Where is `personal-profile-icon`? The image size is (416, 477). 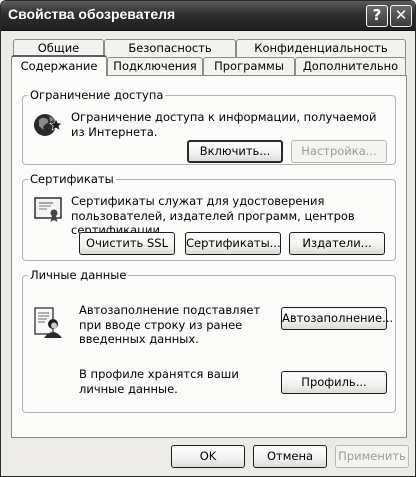 personal-profile-icon is located at coordinates (48, 322).